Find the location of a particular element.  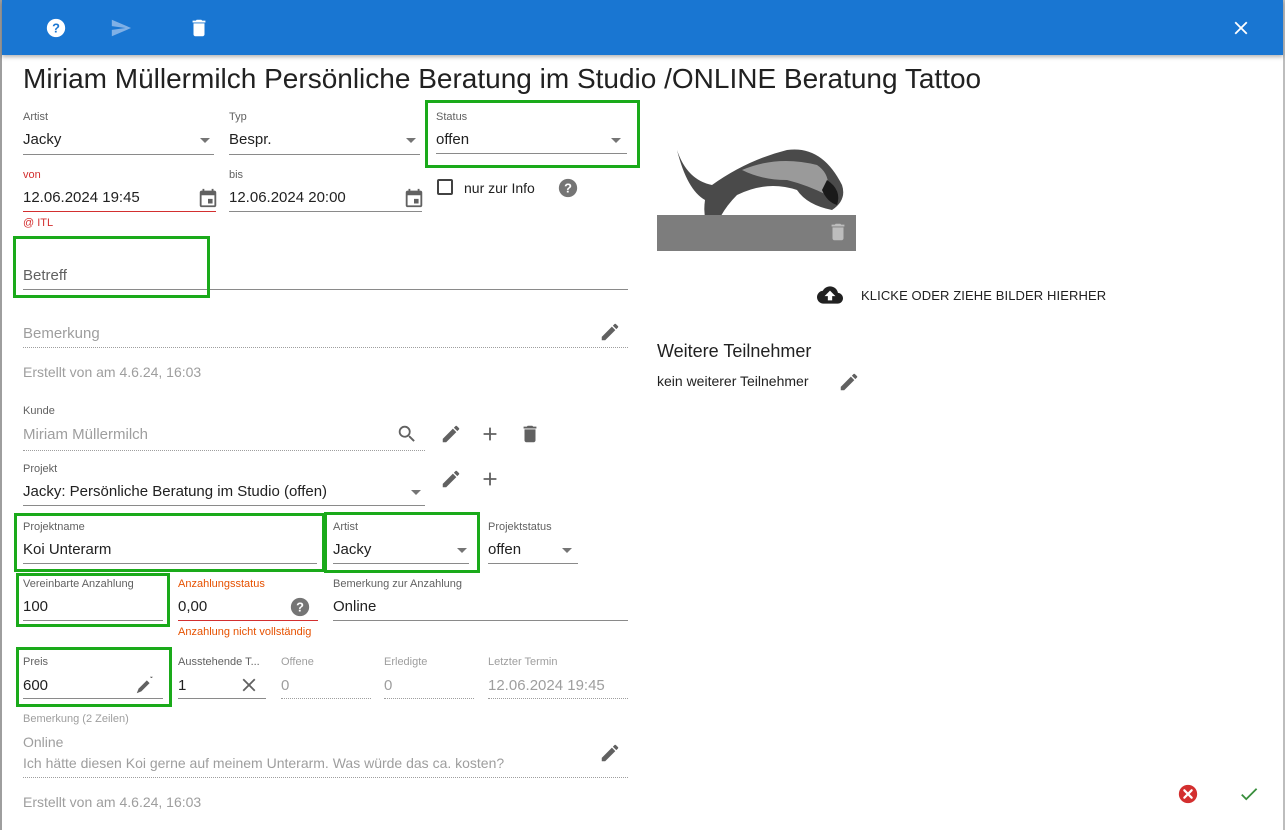

projektname-input: Projektname Koi Unterarm is located at coordinates (170, 543).